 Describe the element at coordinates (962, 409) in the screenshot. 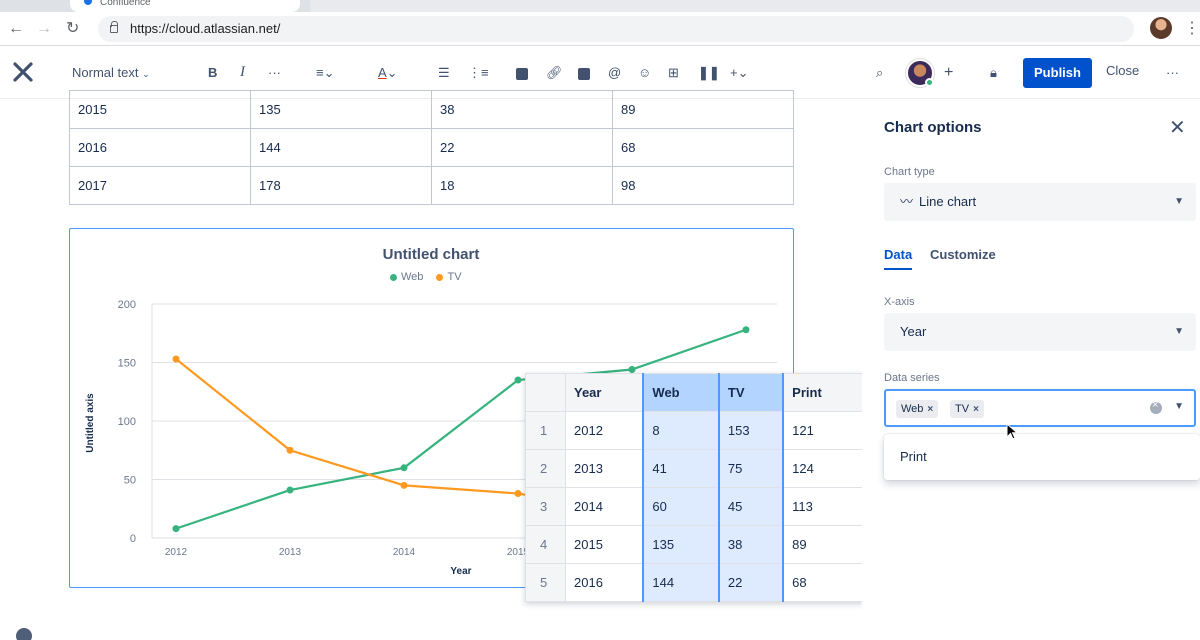

I see `chip-label: TV` at that location.